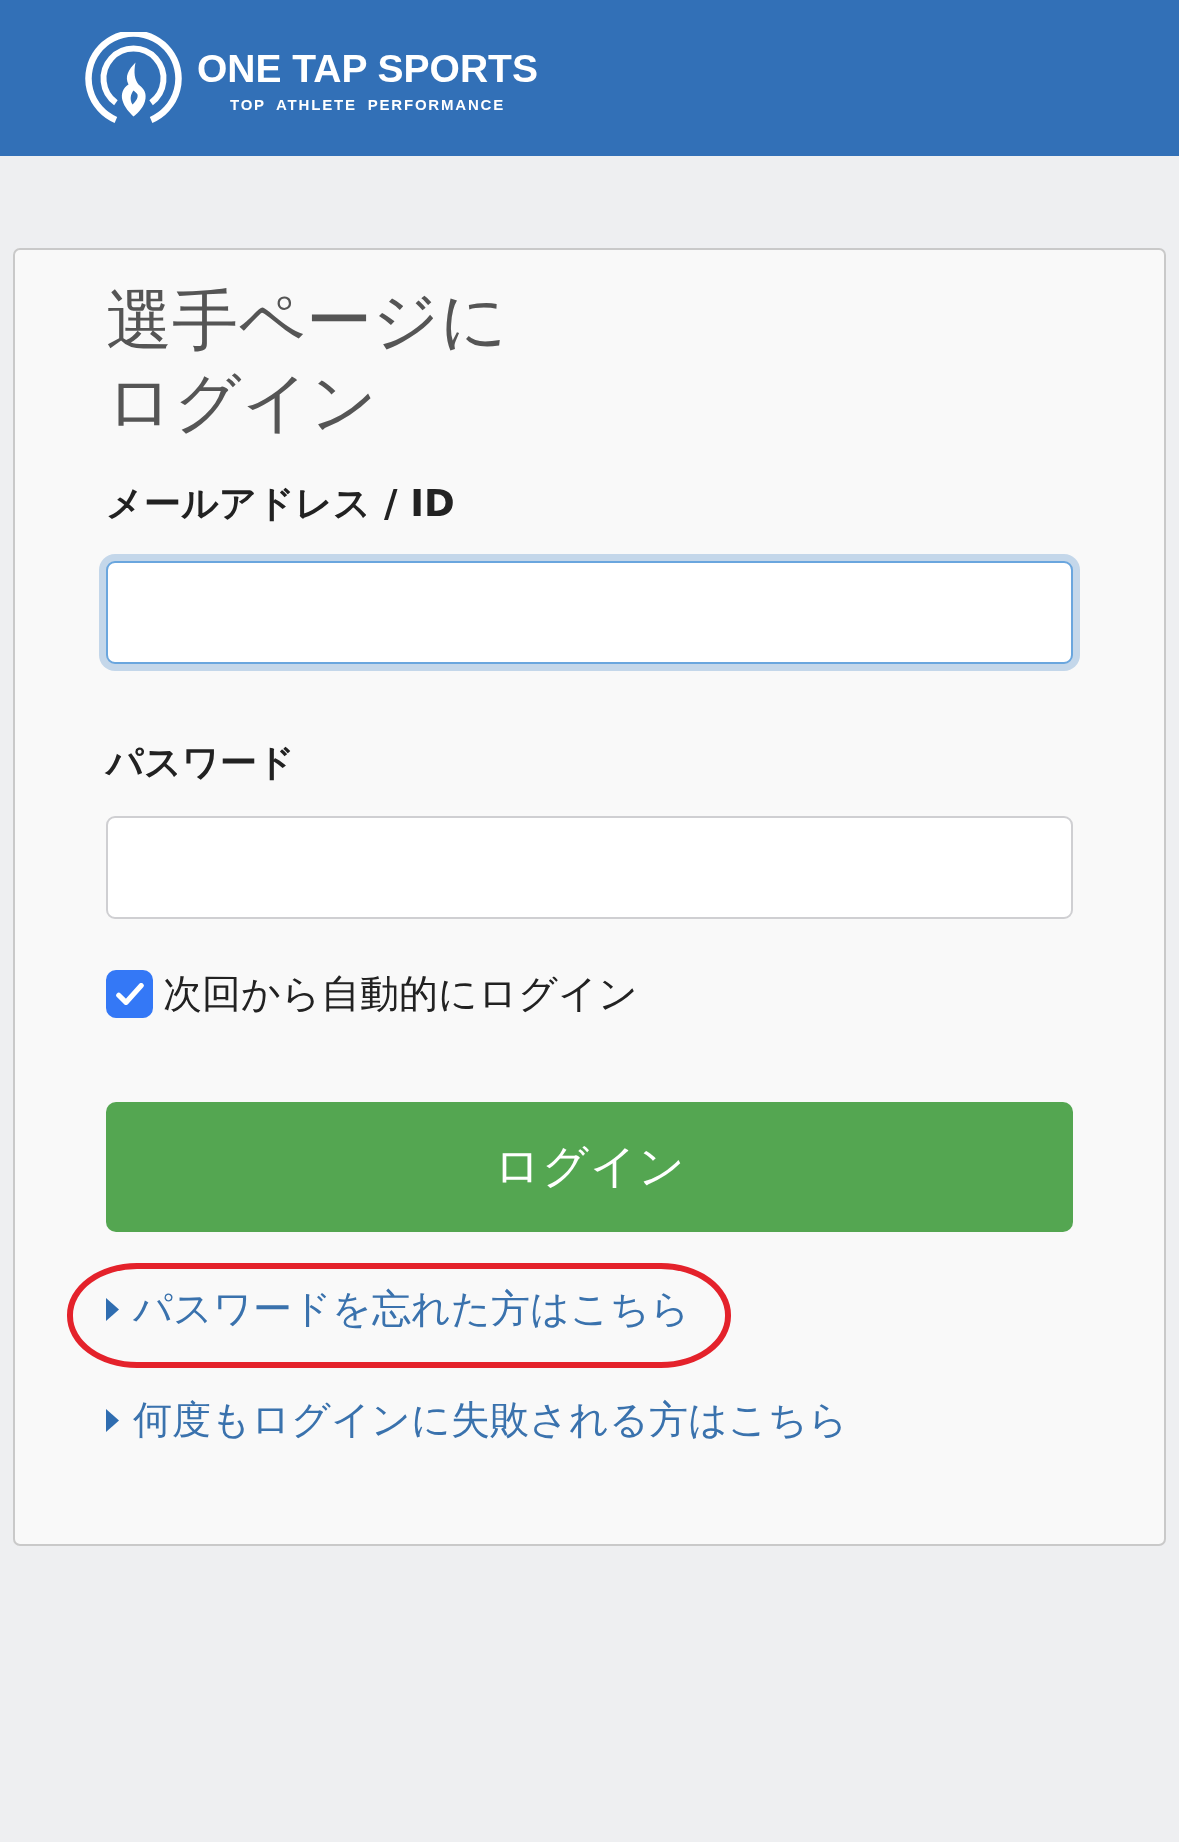  What do you see at coordinates (133, 78) in the screenshot?
I see `flame-logo-icon` at bounding box center [133, 78].